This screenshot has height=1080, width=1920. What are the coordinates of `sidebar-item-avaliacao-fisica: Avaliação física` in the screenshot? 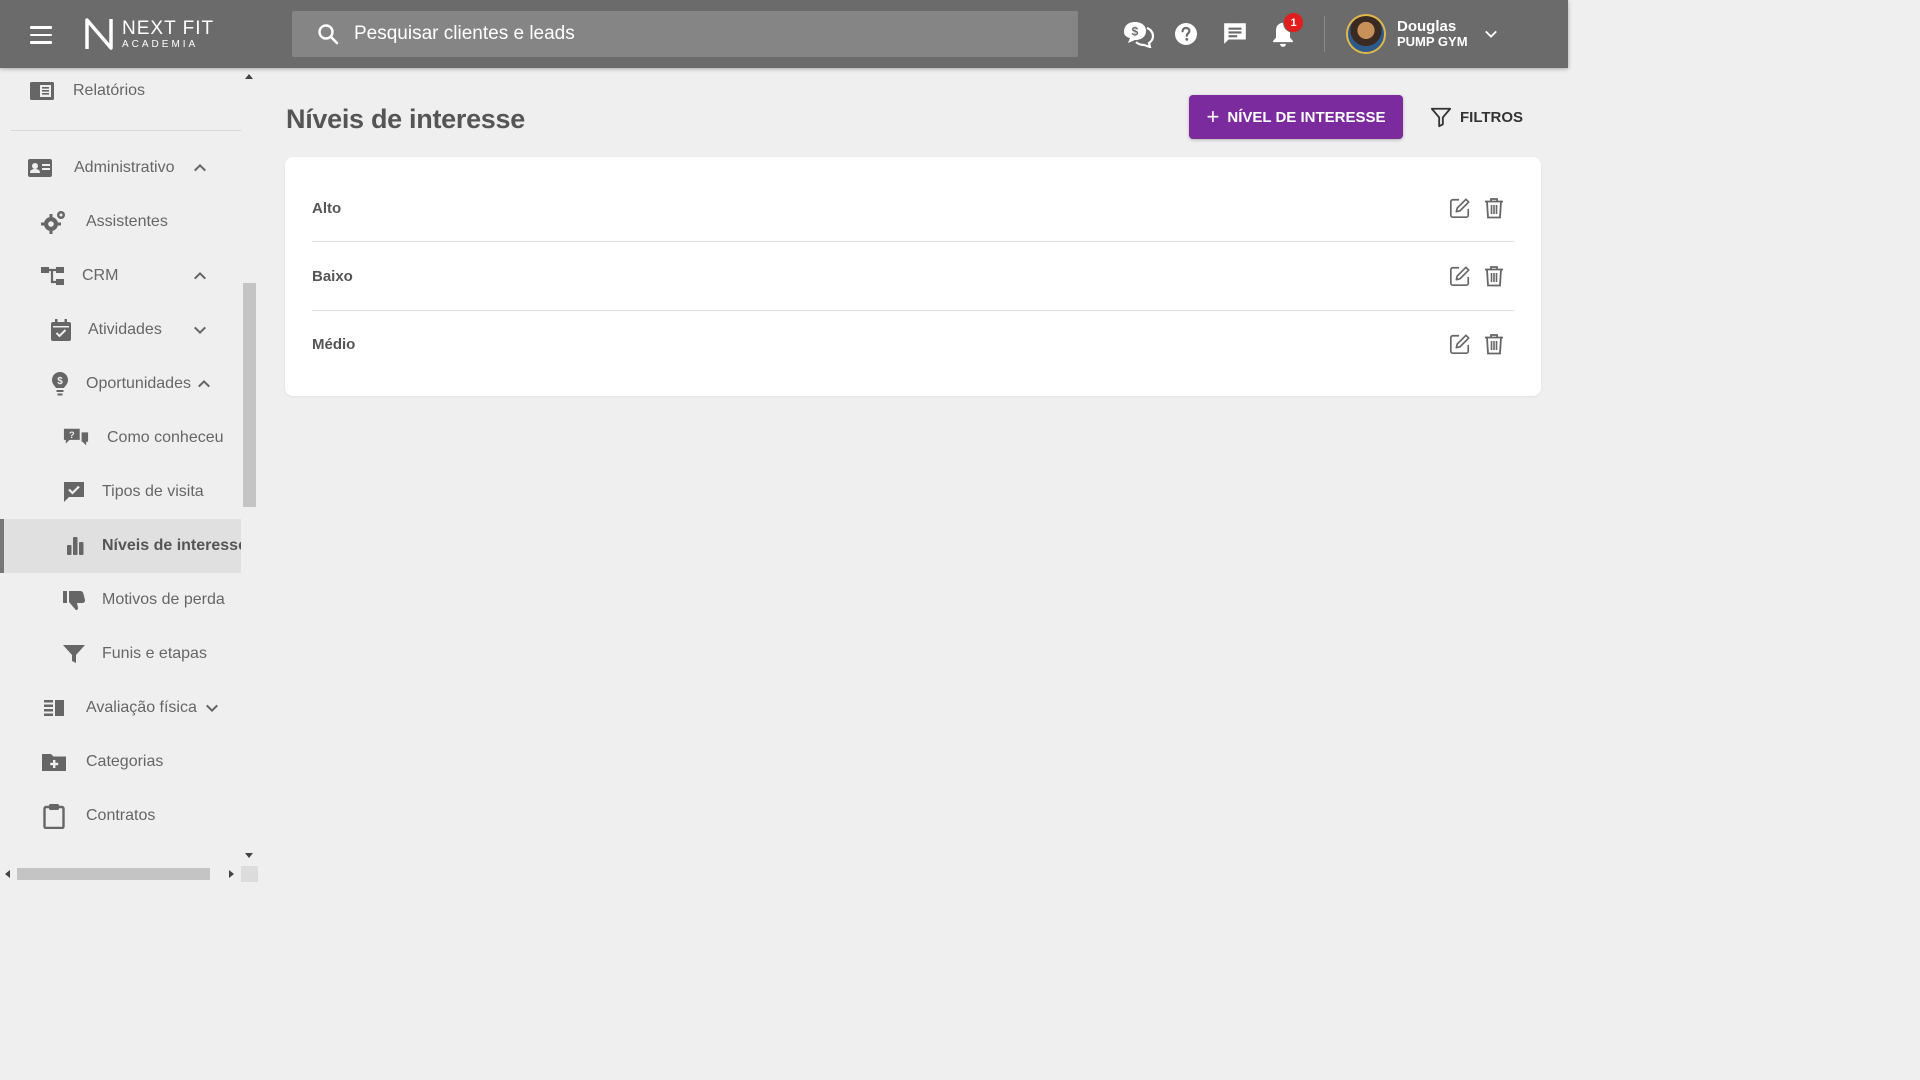 It's located at (120, 708).